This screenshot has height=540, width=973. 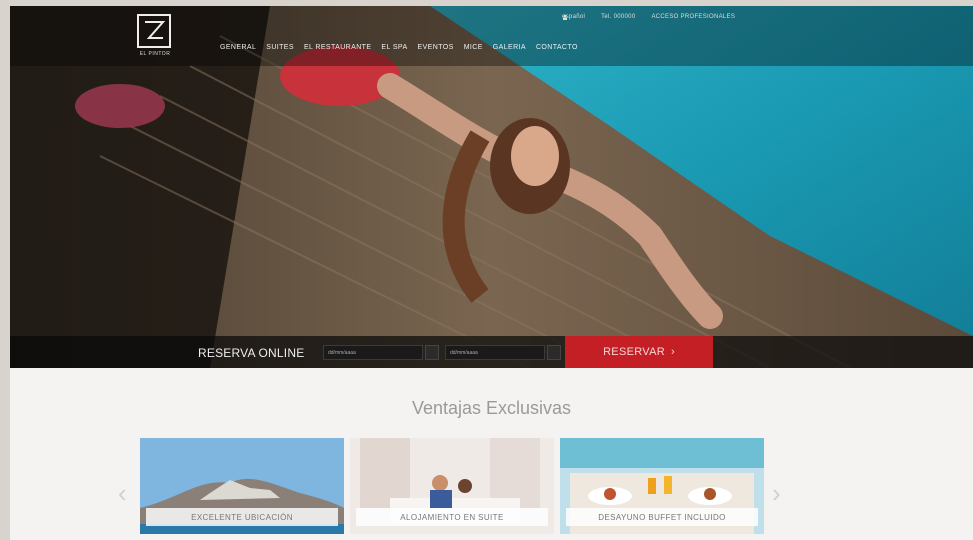 I want to click on professional-access-link: ACCESO PROFESIONALES, so click(x=649, y=17).